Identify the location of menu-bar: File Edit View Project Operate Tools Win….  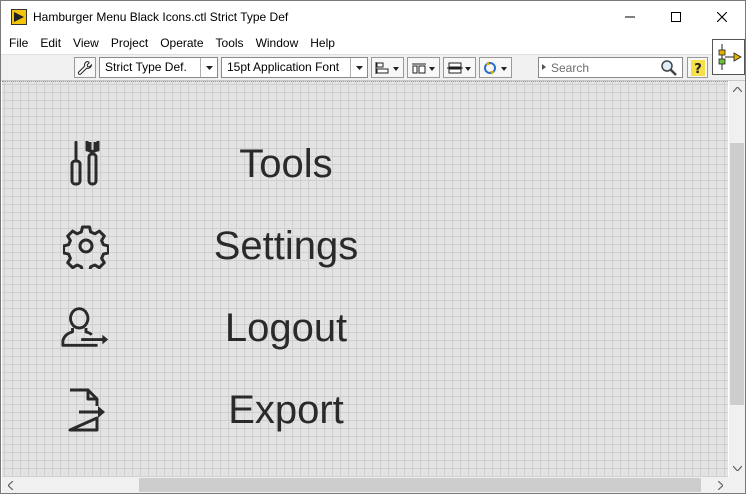
(373, 43).